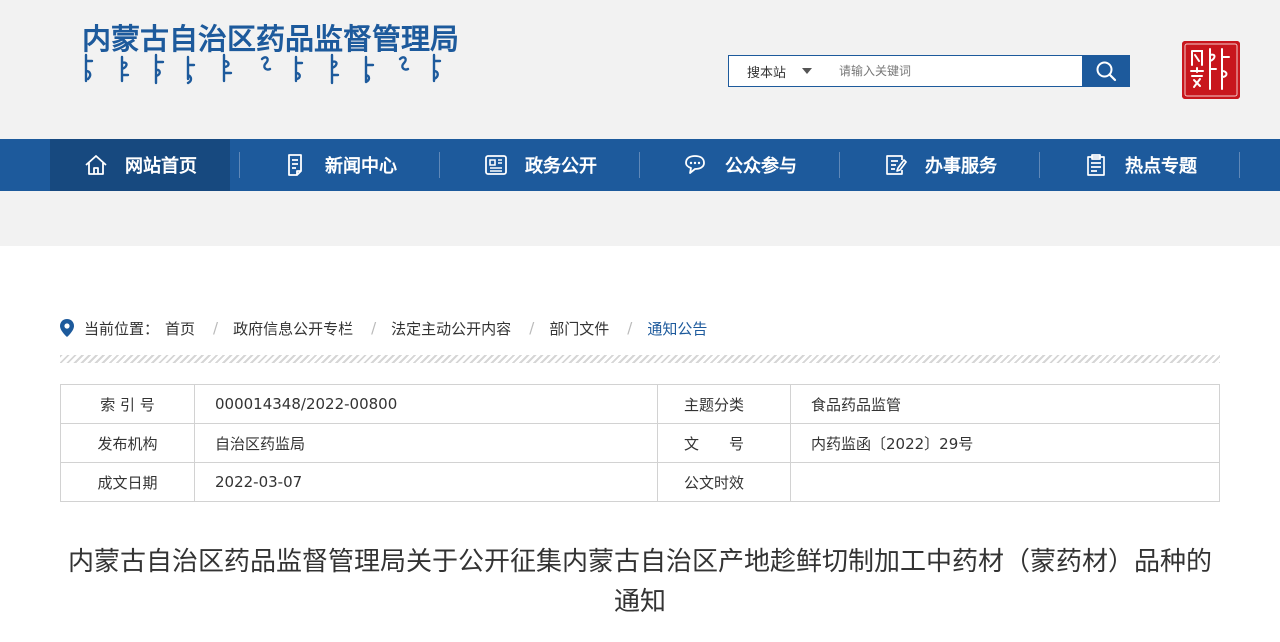 Image resolution: width=1280 pixels, height=642 pixels. Describe the element at coordinates (1096, 165) in the screenshot. I see `document-icon` at that location.